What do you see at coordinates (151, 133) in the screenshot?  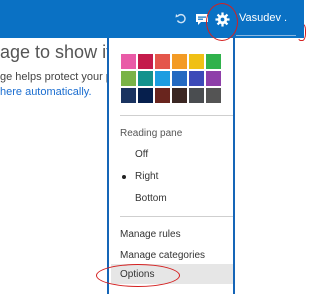 I see `reading-pane-label: Reading pane` at bounding box center [151, 133].